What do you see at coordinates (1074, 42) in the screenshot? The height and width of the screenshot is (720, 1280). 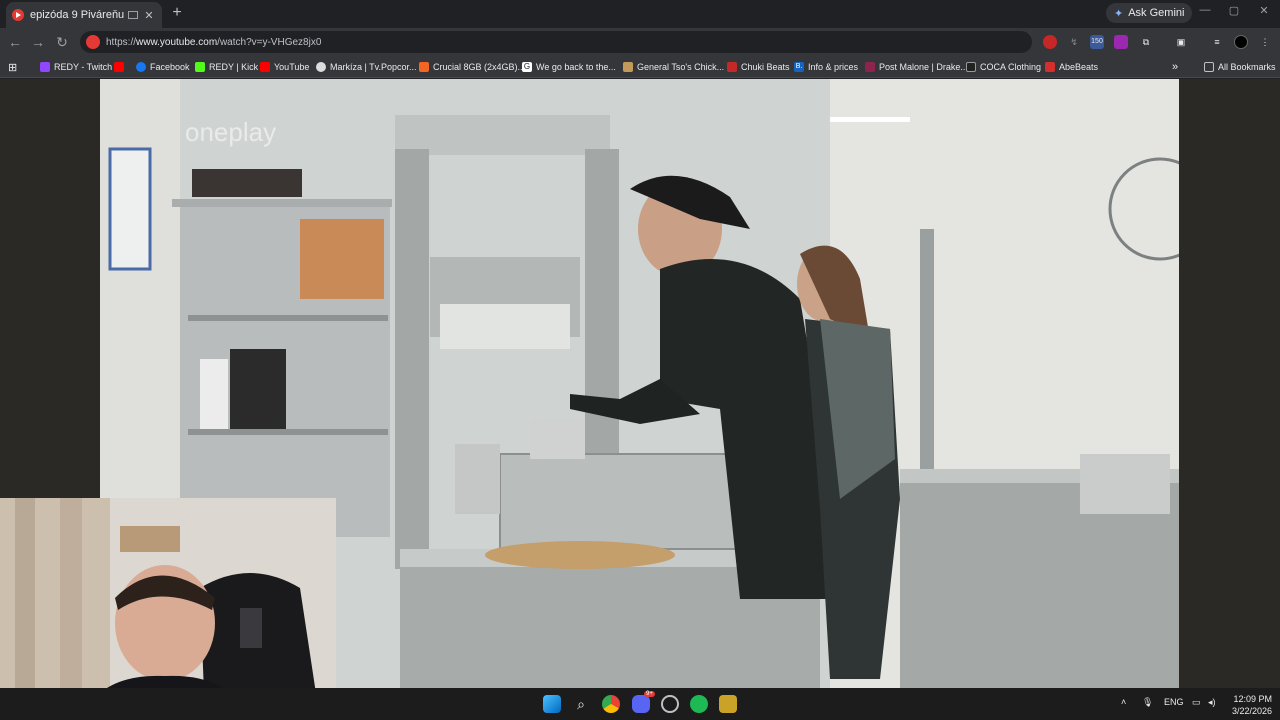 I see `extension-arrow-icon: ↯` at bounding box center [1074, 42].